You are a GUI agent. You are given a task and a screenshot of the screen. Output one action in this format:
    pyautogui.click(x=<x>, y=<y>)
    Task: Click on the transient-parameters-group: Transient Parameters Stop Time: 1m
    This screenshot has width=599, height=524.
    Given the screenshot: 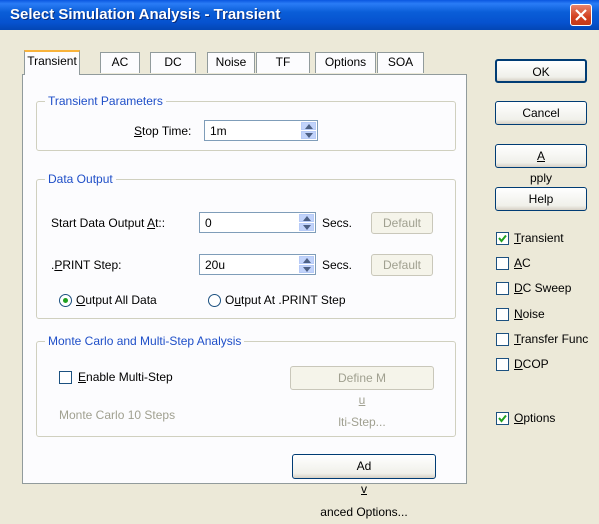 What is the action you would take?
    pyautogui.click(x=246, y=122)
    